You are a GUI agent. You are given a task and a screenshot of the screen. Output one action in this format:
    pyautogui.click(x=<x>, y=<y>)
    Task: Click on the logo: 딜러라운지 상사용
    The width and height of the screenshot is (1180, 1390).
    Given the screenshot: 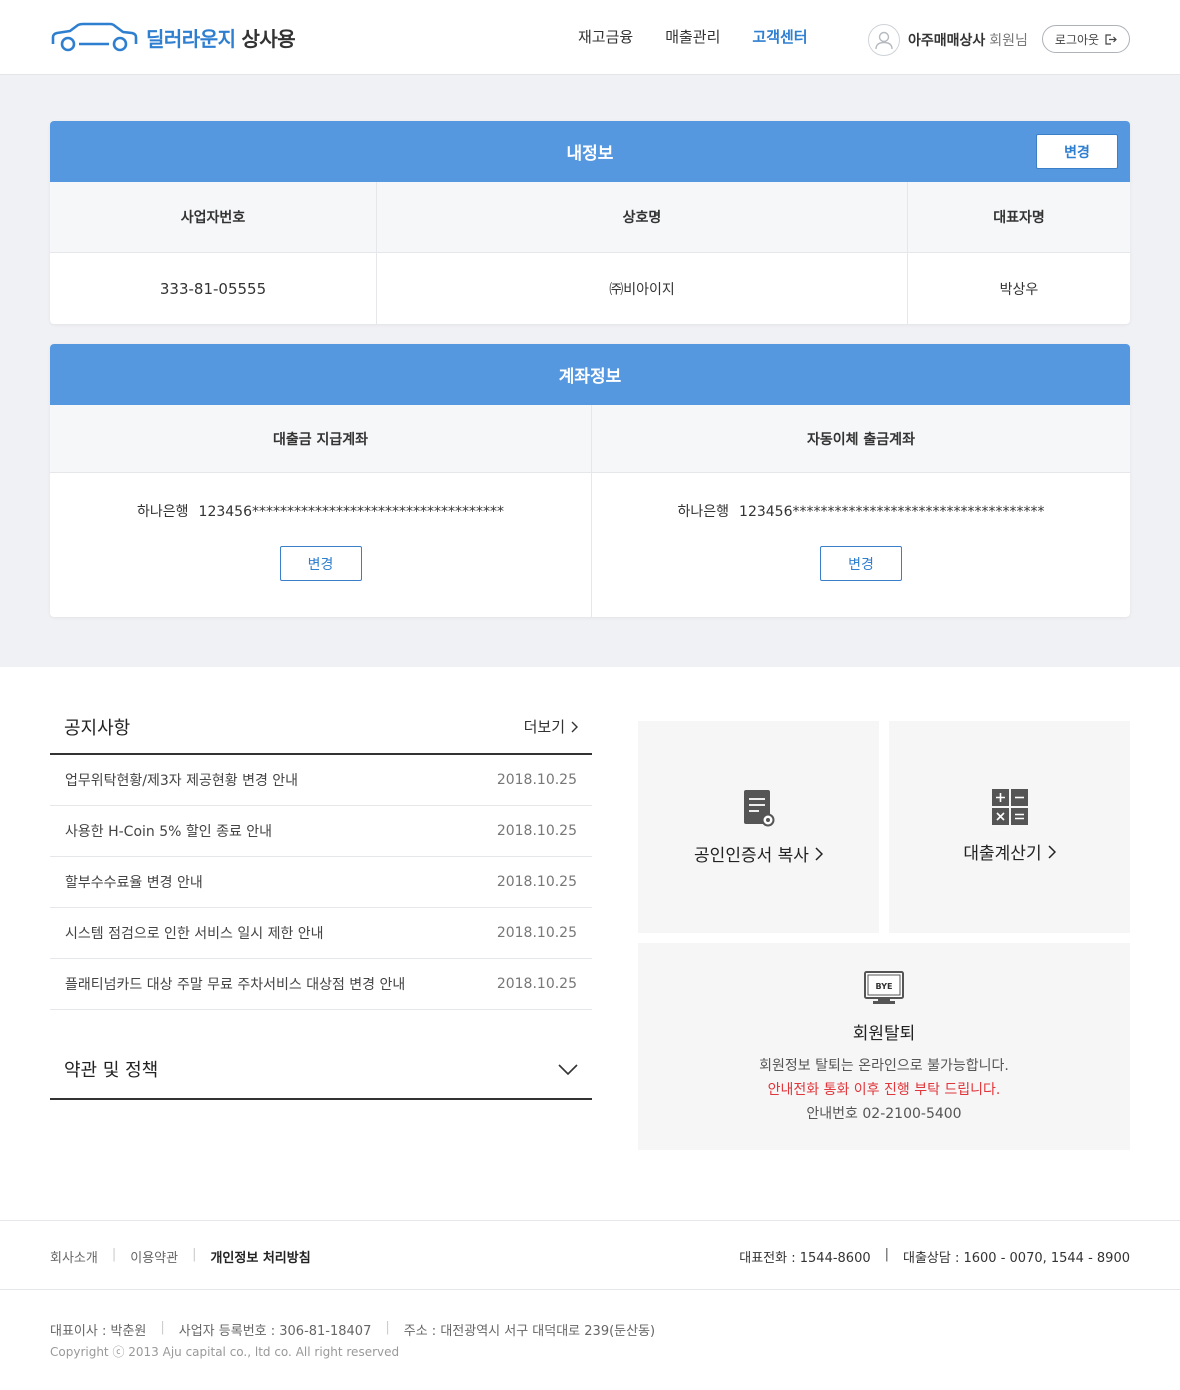 What is the action you would take?
    pyautogui.click(x=173, y=37)
    